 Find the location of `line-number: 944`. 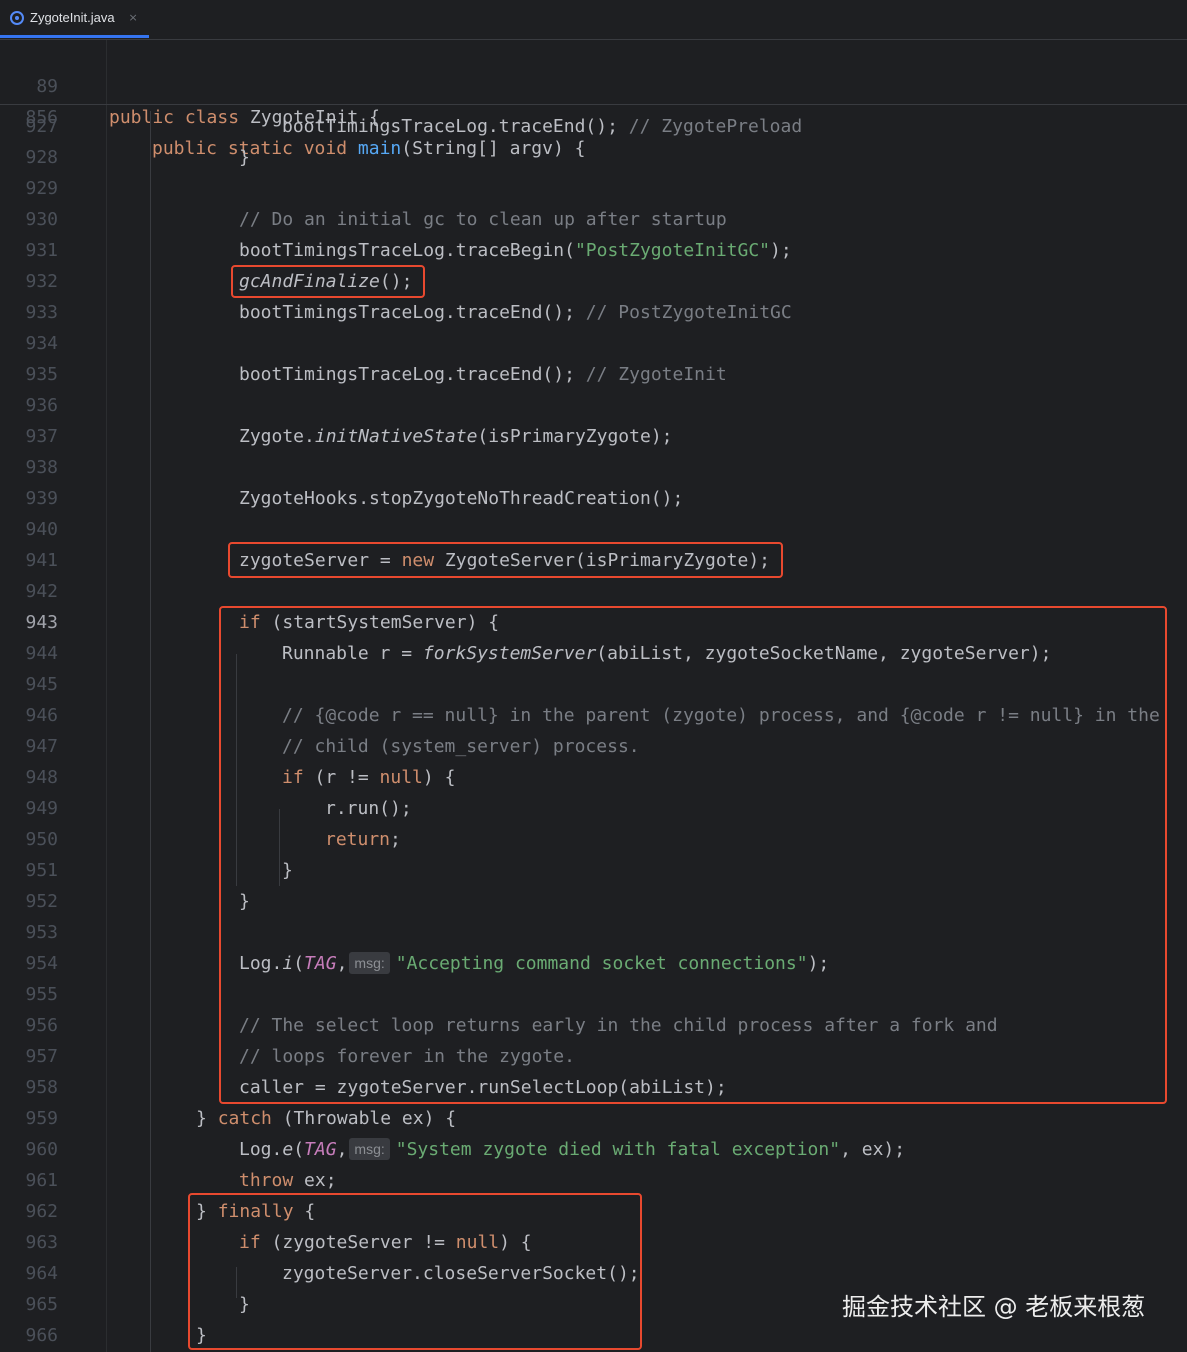

line-number: 944 is located at coordinates (41, 653).